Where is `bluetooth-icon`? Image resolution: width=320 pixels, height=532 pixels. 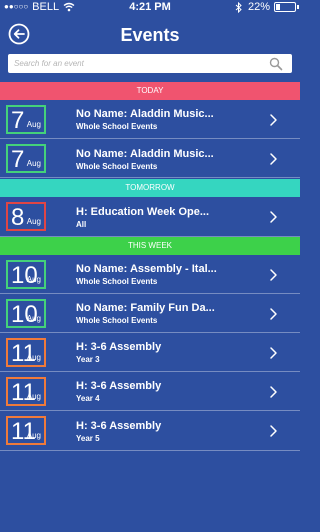
bluetooth-icon is located at coordinates (238, 7).